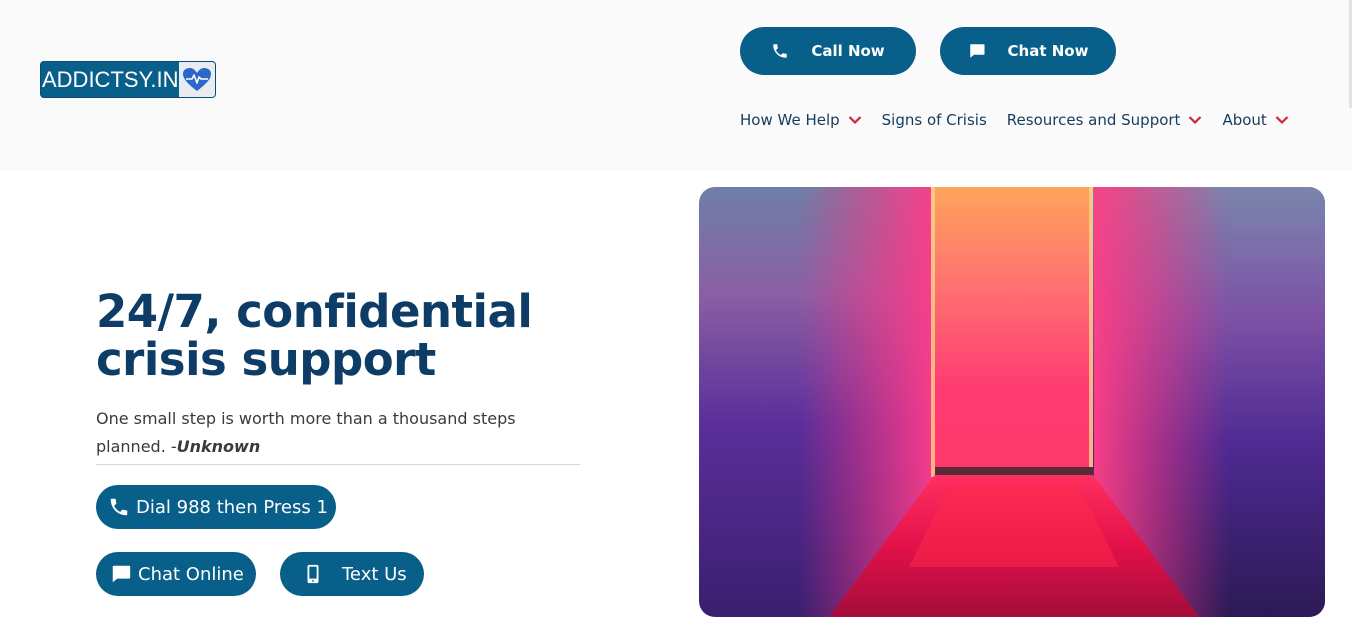  I want to click on call-now-label: Call Now, so click(848, 51).